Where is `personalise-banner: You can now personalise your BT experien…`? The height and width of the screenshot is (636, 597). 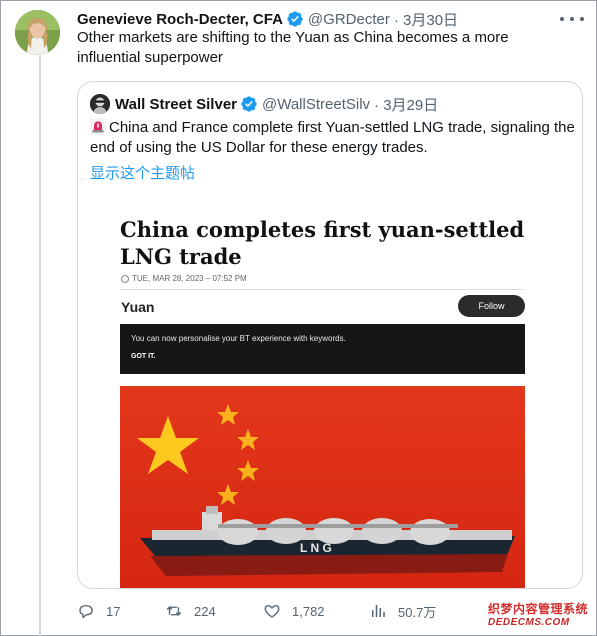 personalise-banner: You can now personalise your BT experien… is located at coordinates (322, 349).